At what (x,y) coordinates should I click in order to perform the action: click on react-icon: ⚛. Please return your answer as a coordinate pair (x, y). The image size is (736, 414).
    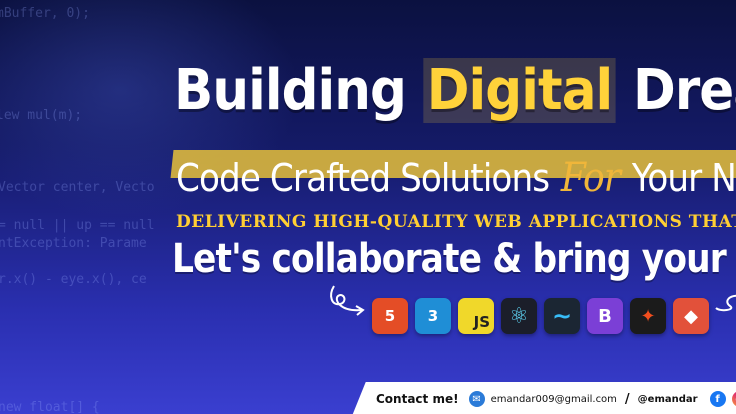
    Looking at the image, I should click on (519, 316).